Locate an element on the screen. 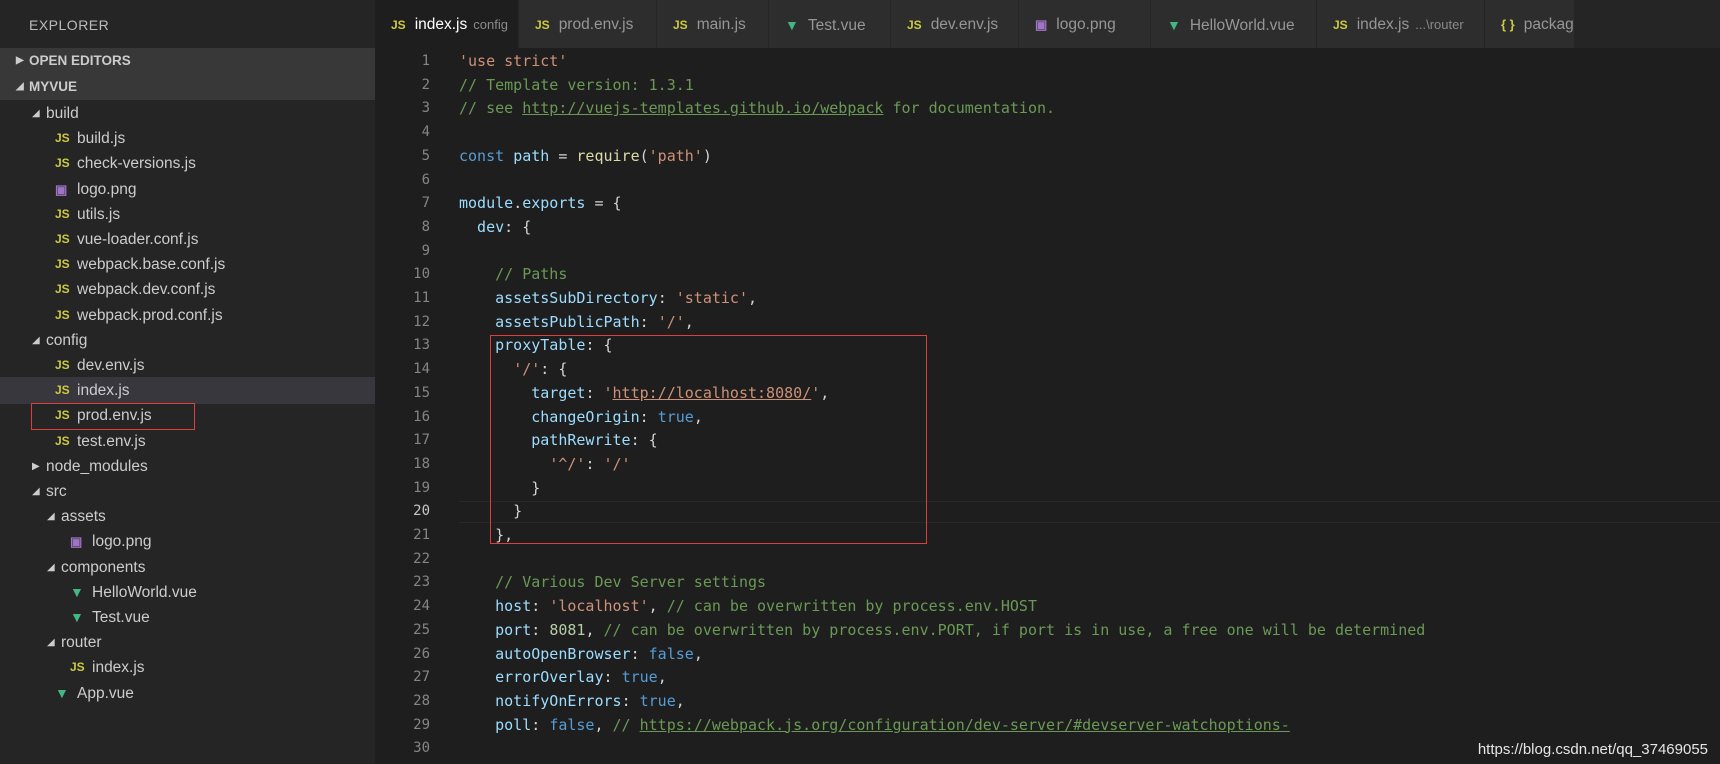  tree-file: ▼ App.vue is located at coordinates (187, 693).